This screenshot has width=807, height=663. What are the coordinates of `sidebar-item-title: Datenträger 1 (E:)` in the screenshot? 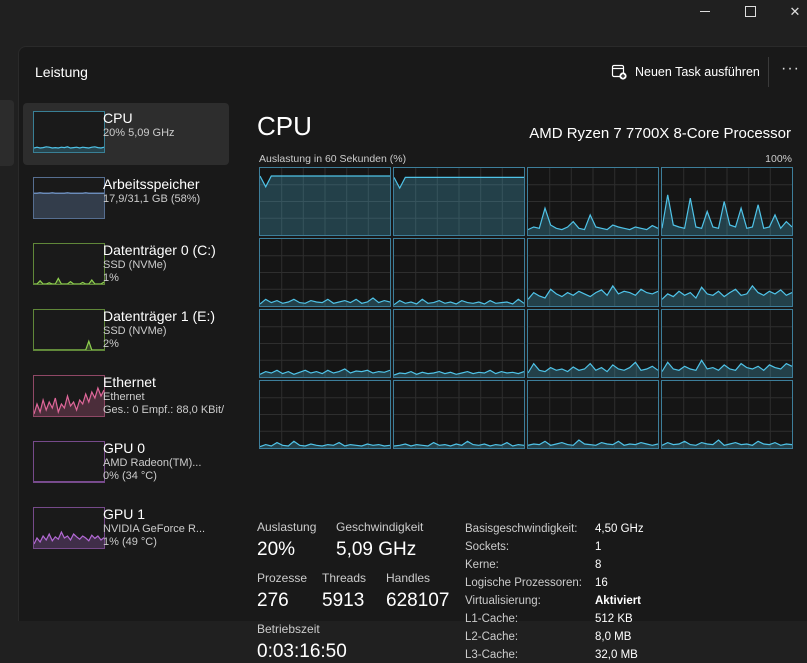 It's located at (167, 316).